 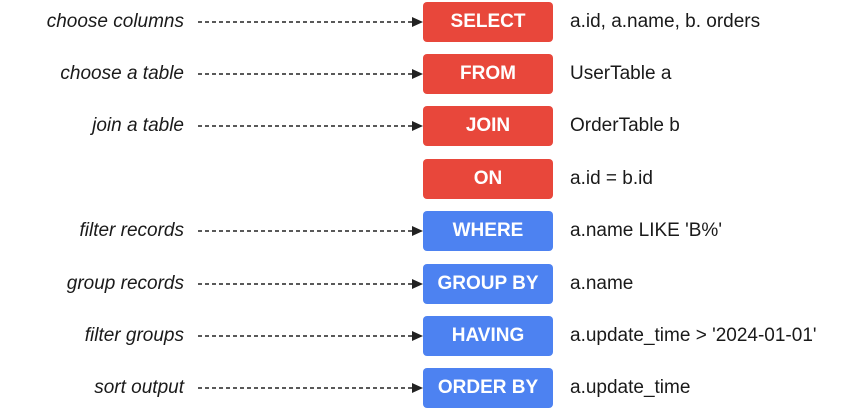 What do you see at coordinates (134, 335) in the screenshot?
I see `clause-description: filter groups` at bounding box center [134, 335].